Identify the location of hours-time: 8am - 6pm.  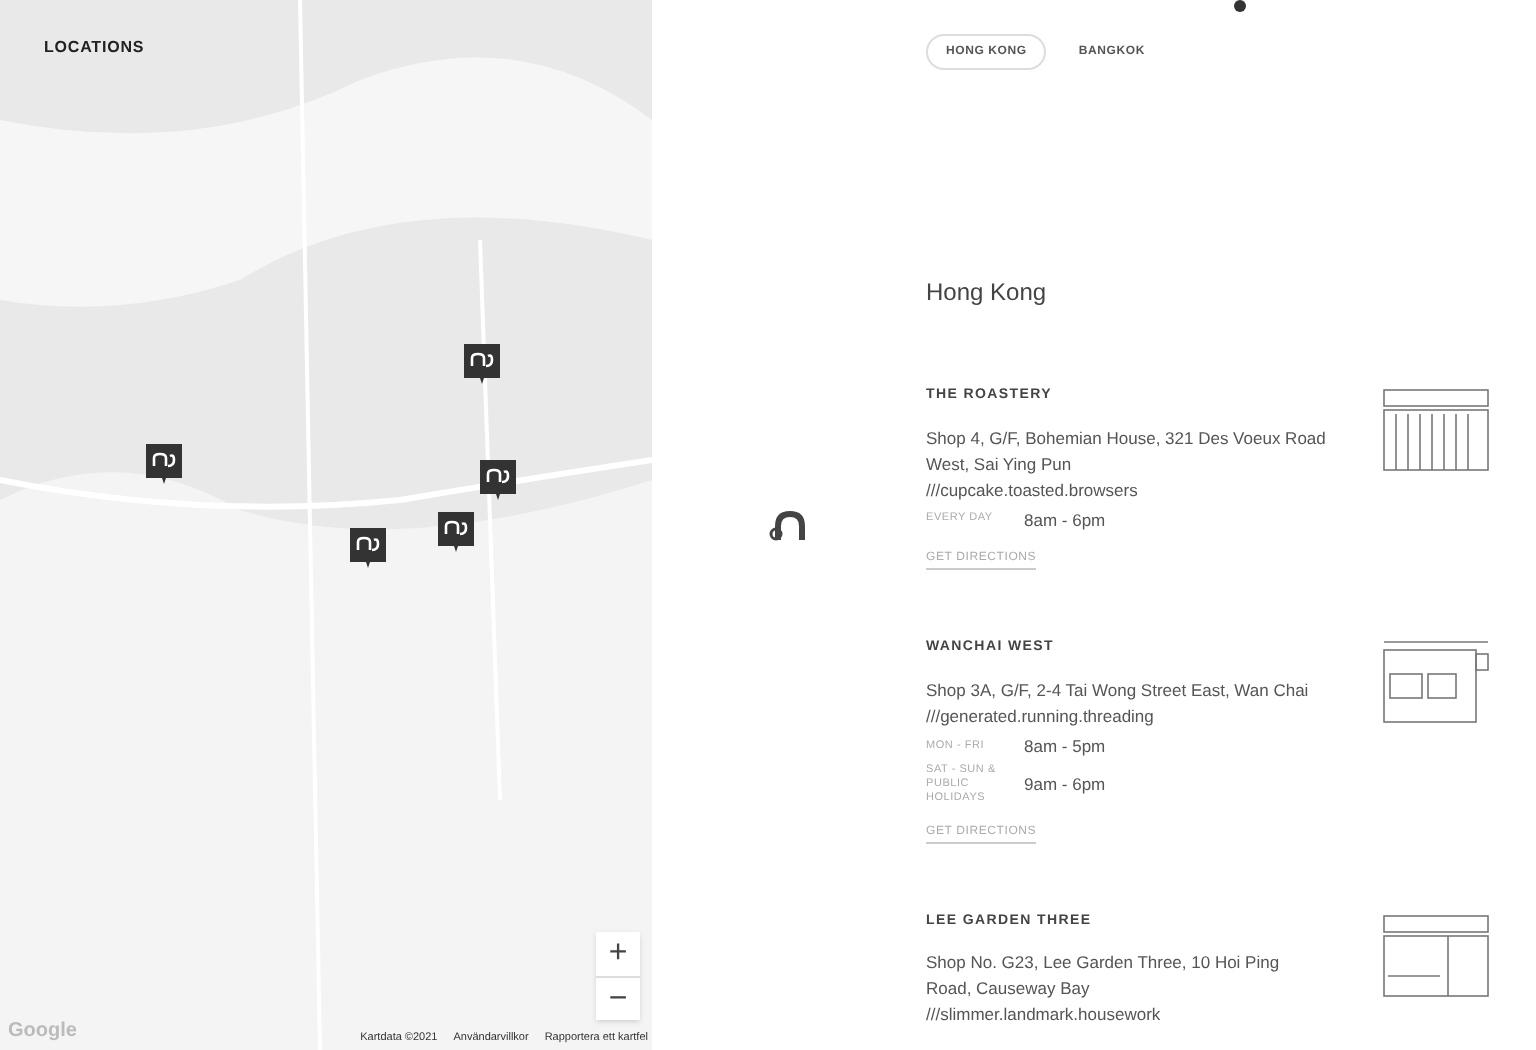
(1065, 520).